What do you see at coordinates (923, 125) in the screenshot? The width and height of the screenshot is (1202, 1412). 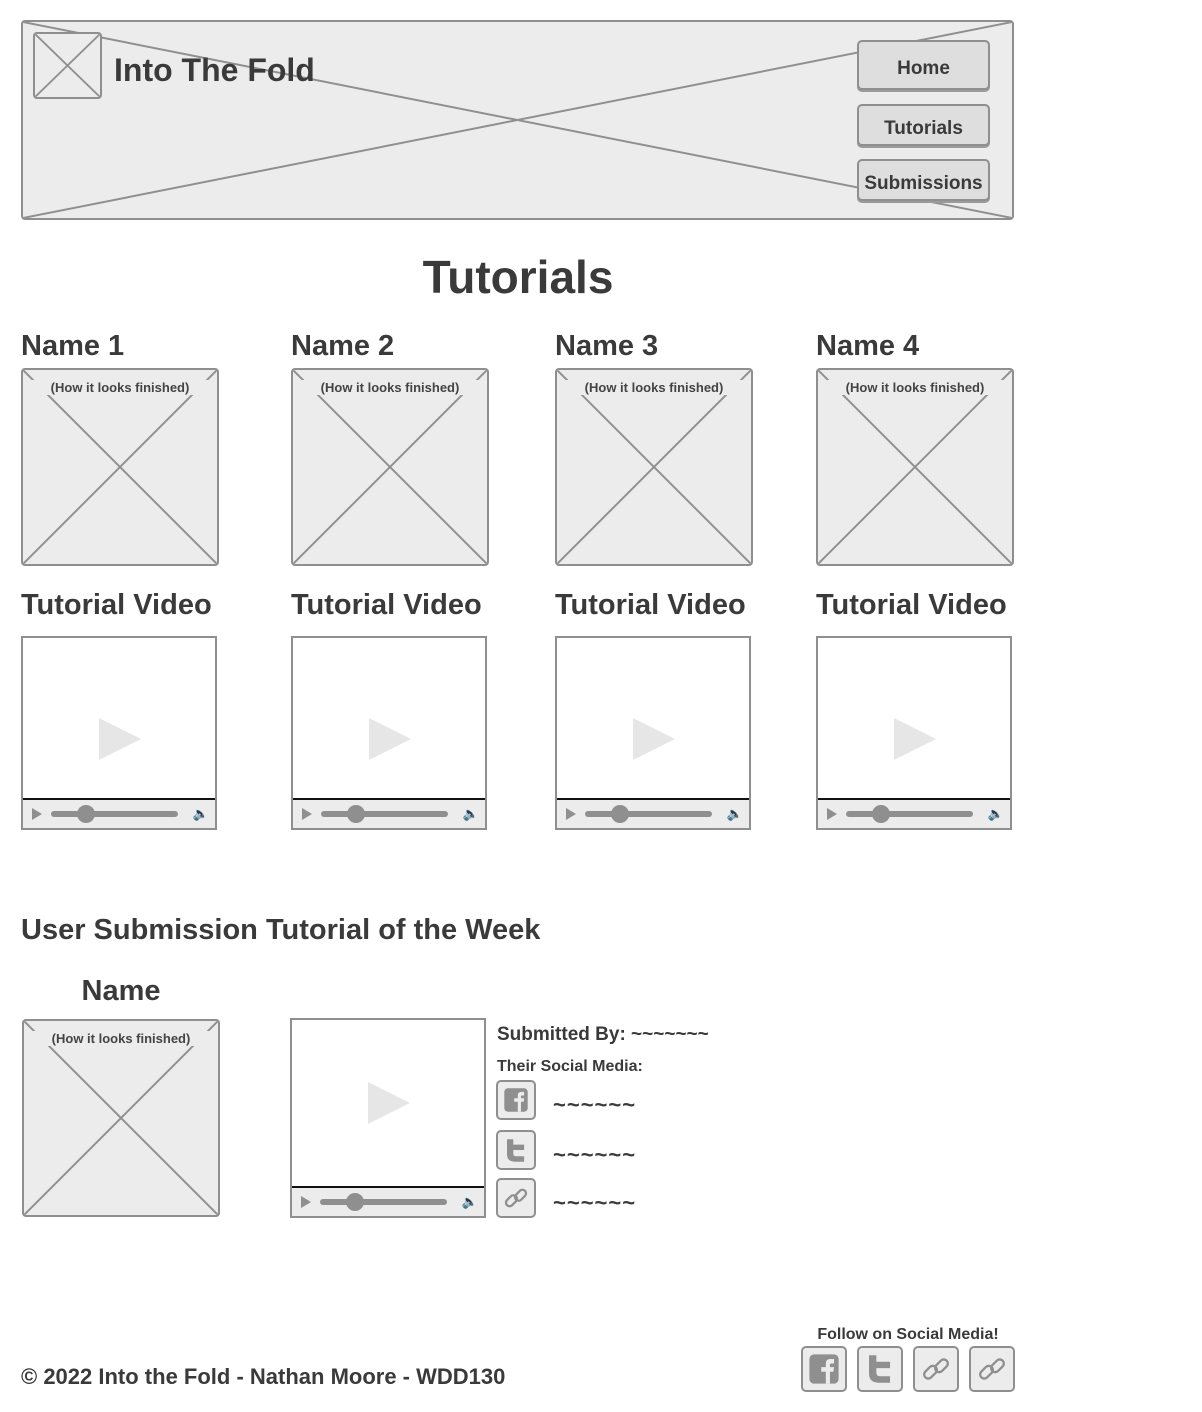 I see `nav-tutorials-button: Tutorials` at bounding box center [923, 125].